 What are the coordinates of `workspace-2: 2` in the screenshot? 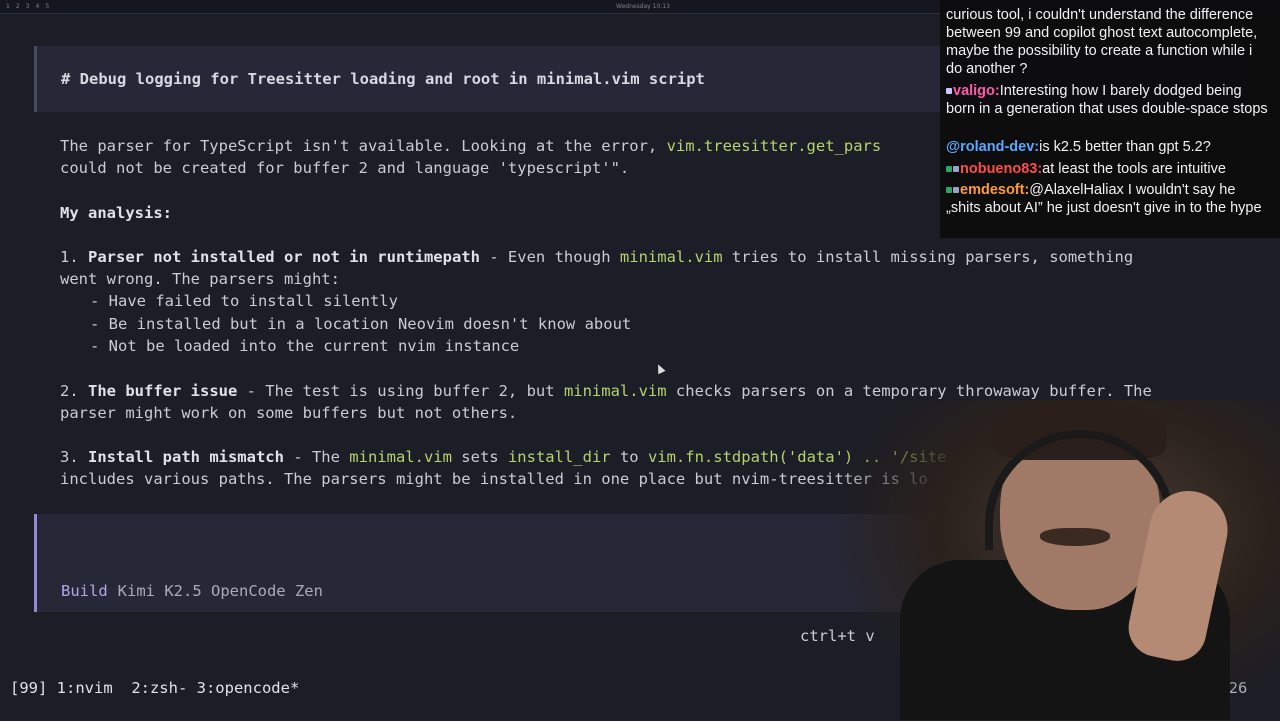 It's located at (18, 6).